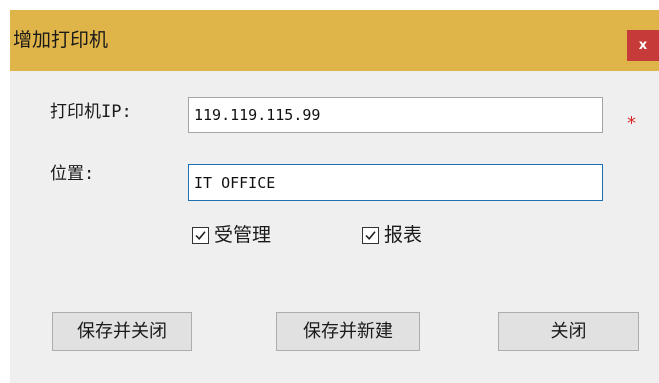 The image size is (659, 383). I want to click on close-icon: x, so click(643, 45).